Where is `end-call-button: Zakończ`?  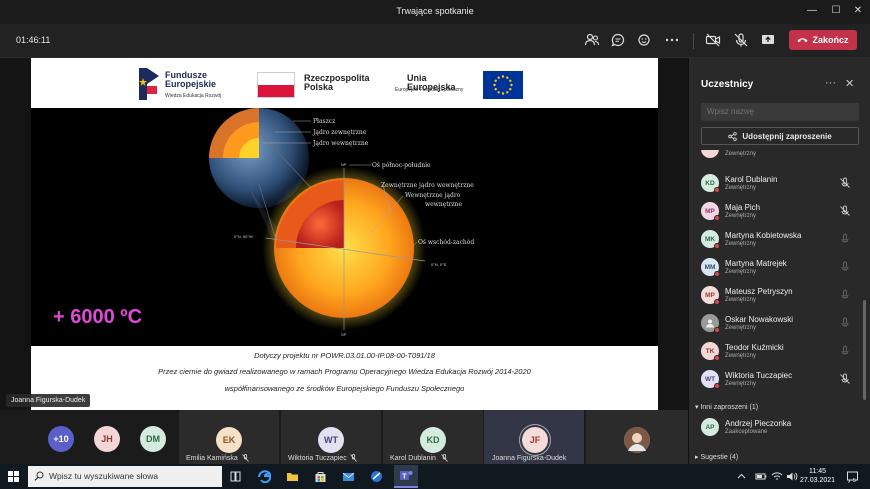 end-call-button: Zakończ is located at coordinates (823, 40).